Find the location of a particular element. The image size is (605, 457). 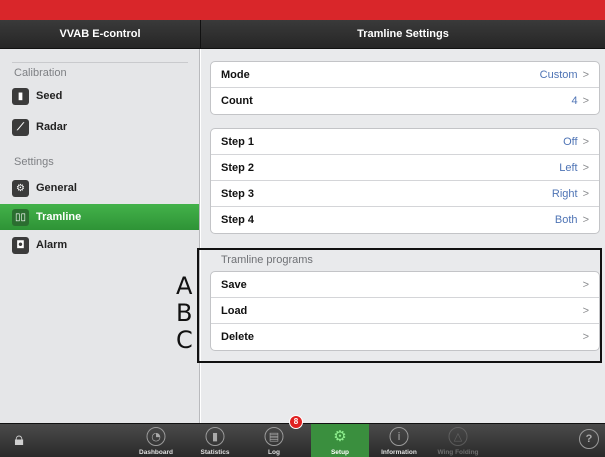

tab-label: Dashboard is located at coordinates (156, 452).